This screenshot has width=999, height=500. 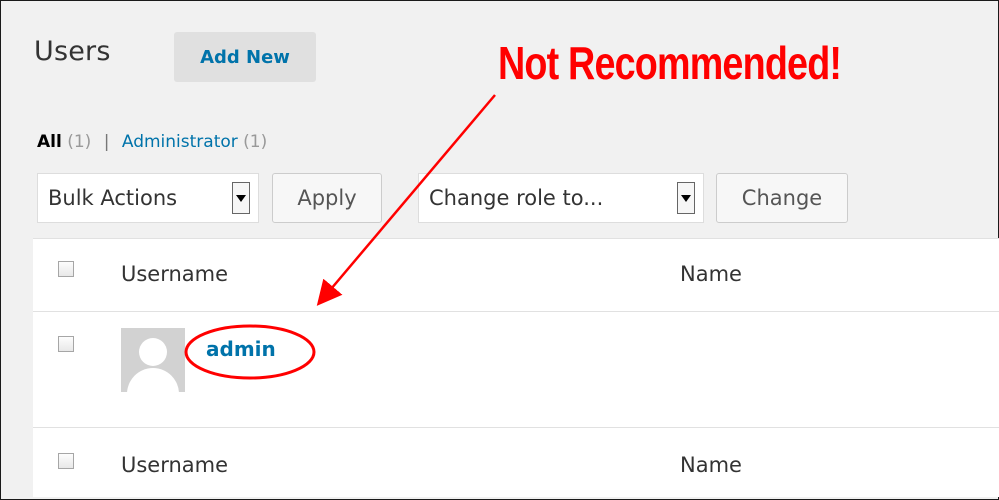 I want to click on annotation-circle, so click(x=250, y=352).